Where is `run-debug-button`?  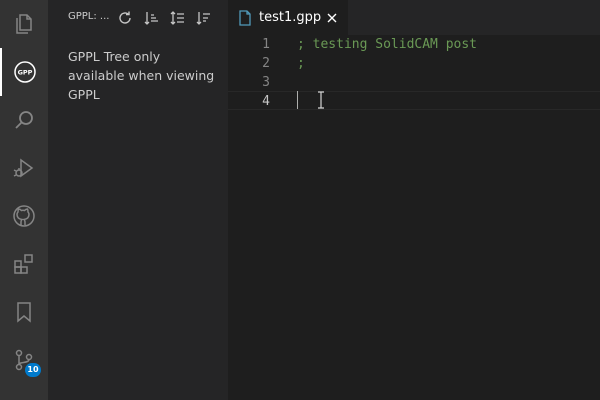
run-debug-button is located at coordinates (24, 168).